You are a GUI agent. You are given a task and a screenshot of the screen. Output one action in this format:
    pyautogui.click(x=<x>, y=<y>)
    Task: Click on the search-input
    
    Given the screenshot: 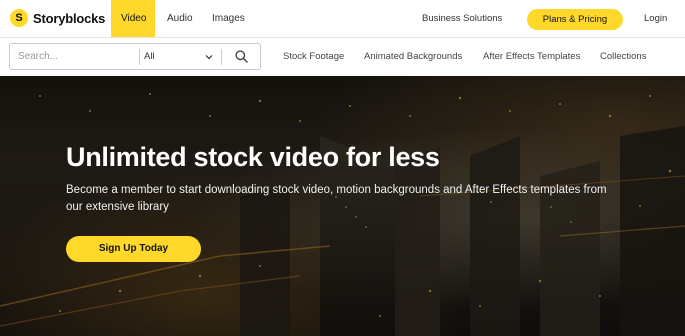 What is the action you would take?
    pyautogui.click(x=77, y=56)
    